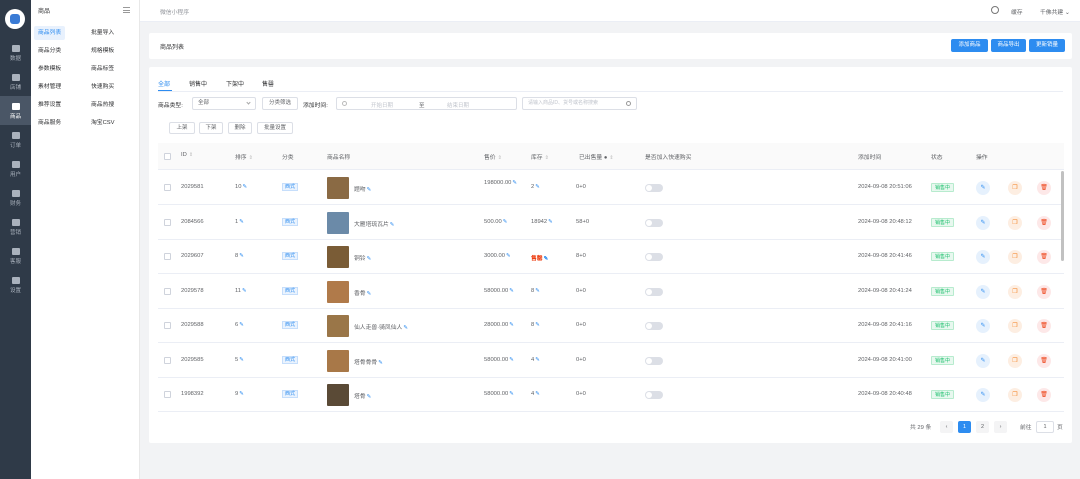 This screenshot has height=479, width=1080. Describe the element at coordinates (268, 83) in the screenshot. I see `tab-sold-out: 售罄` at that location.